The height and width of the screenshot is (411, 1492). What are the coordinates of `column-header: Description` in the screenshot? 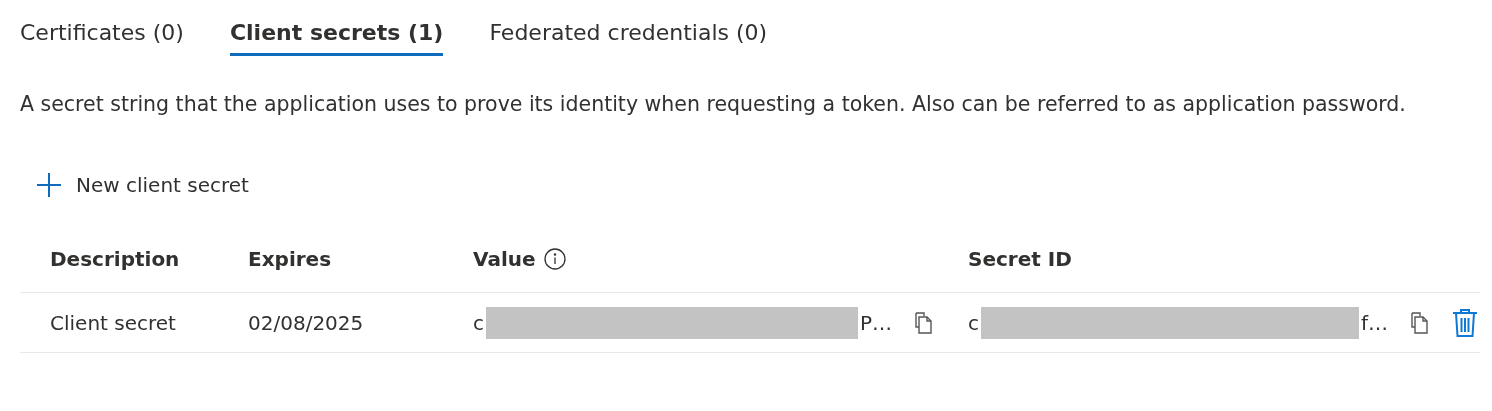 It's located at (115, 259).